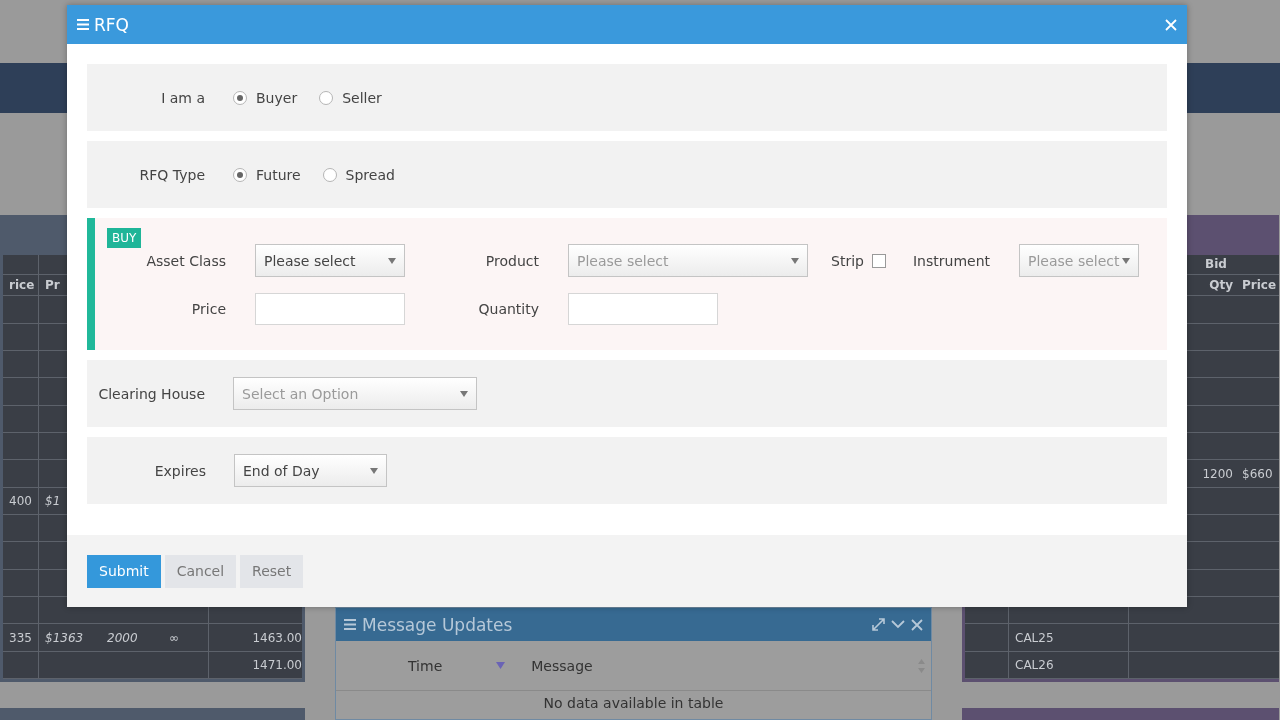 Image resolution: width=1280 pixels, height=720 pixels. Describe the element at coordinates (1034, 637) in the screenshot. I see `table-cell: CAL25` at that location.